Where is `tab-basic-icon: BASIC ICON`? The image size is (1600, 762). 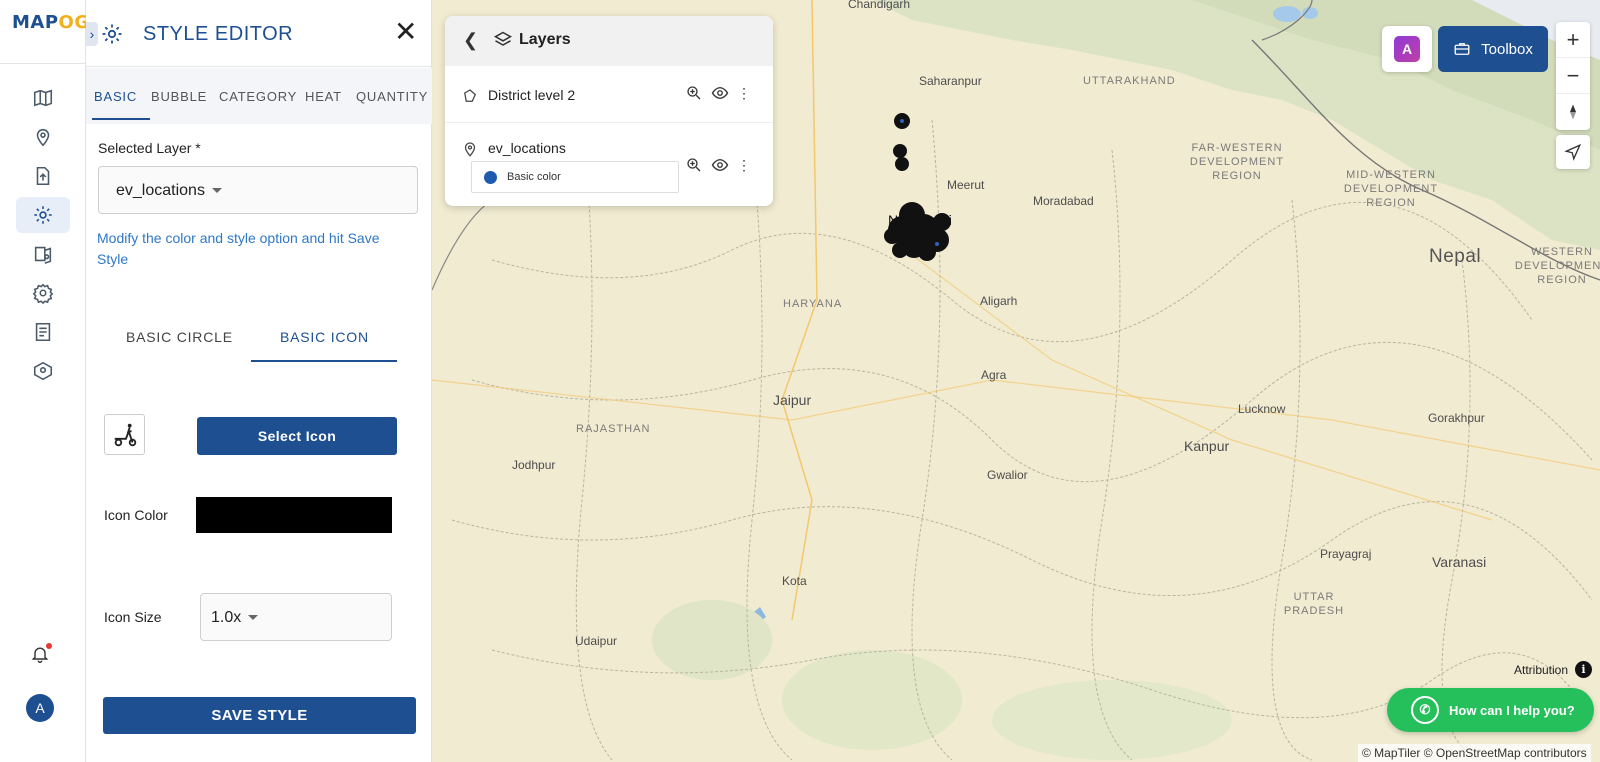 tab-basic-icon: BASIC ICON is located at coordinates (324, 337).